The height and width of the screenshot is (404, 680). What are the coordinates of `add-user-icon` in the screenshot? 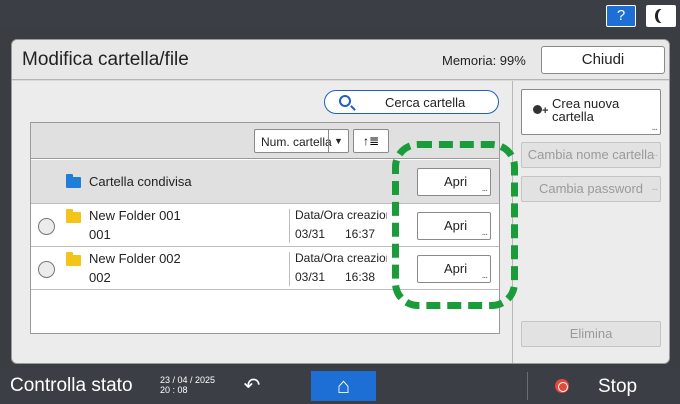 It's located at (540, 111).